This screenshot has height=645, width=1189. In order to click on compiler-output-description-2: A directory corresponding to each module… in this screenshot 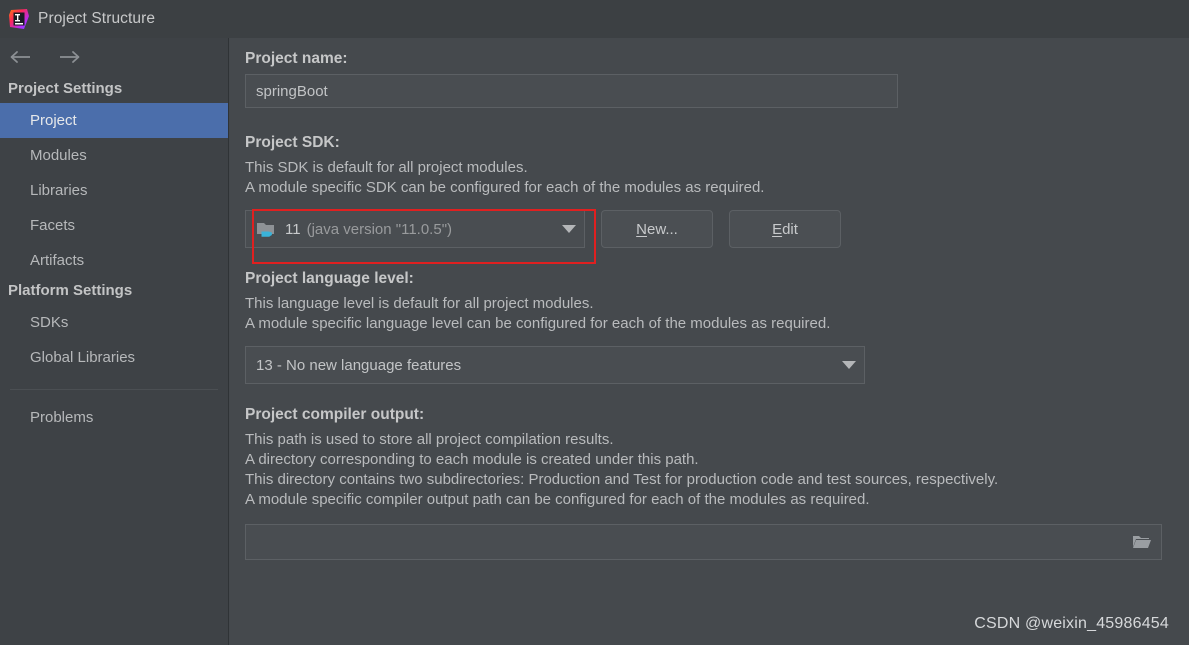, I will do `click(472, 459)`.